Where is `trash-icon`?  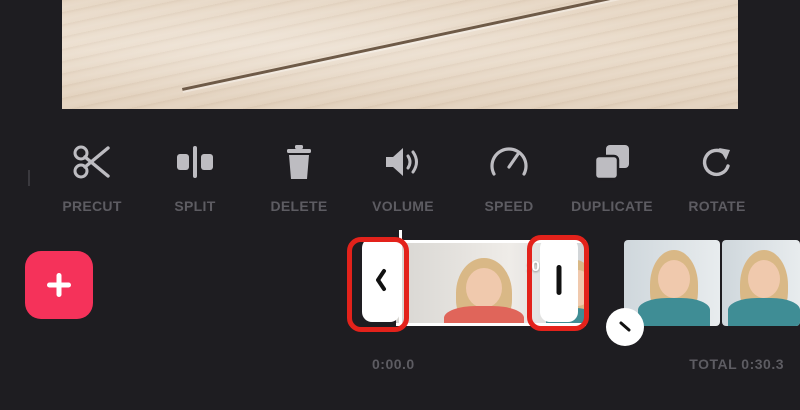 trash-icon is located at coordinates (299, 162).